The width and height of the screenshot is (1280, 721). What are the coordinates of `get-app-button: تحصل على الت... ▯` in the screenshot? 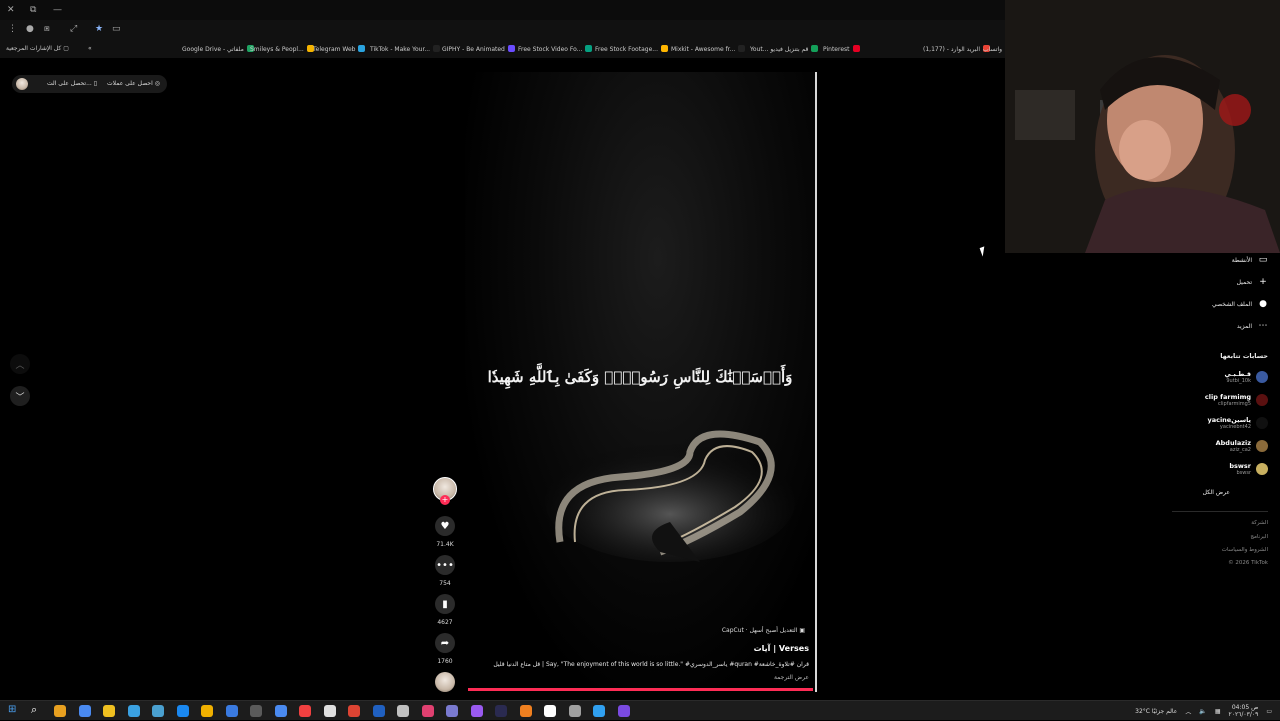 It's located at (72, 83).